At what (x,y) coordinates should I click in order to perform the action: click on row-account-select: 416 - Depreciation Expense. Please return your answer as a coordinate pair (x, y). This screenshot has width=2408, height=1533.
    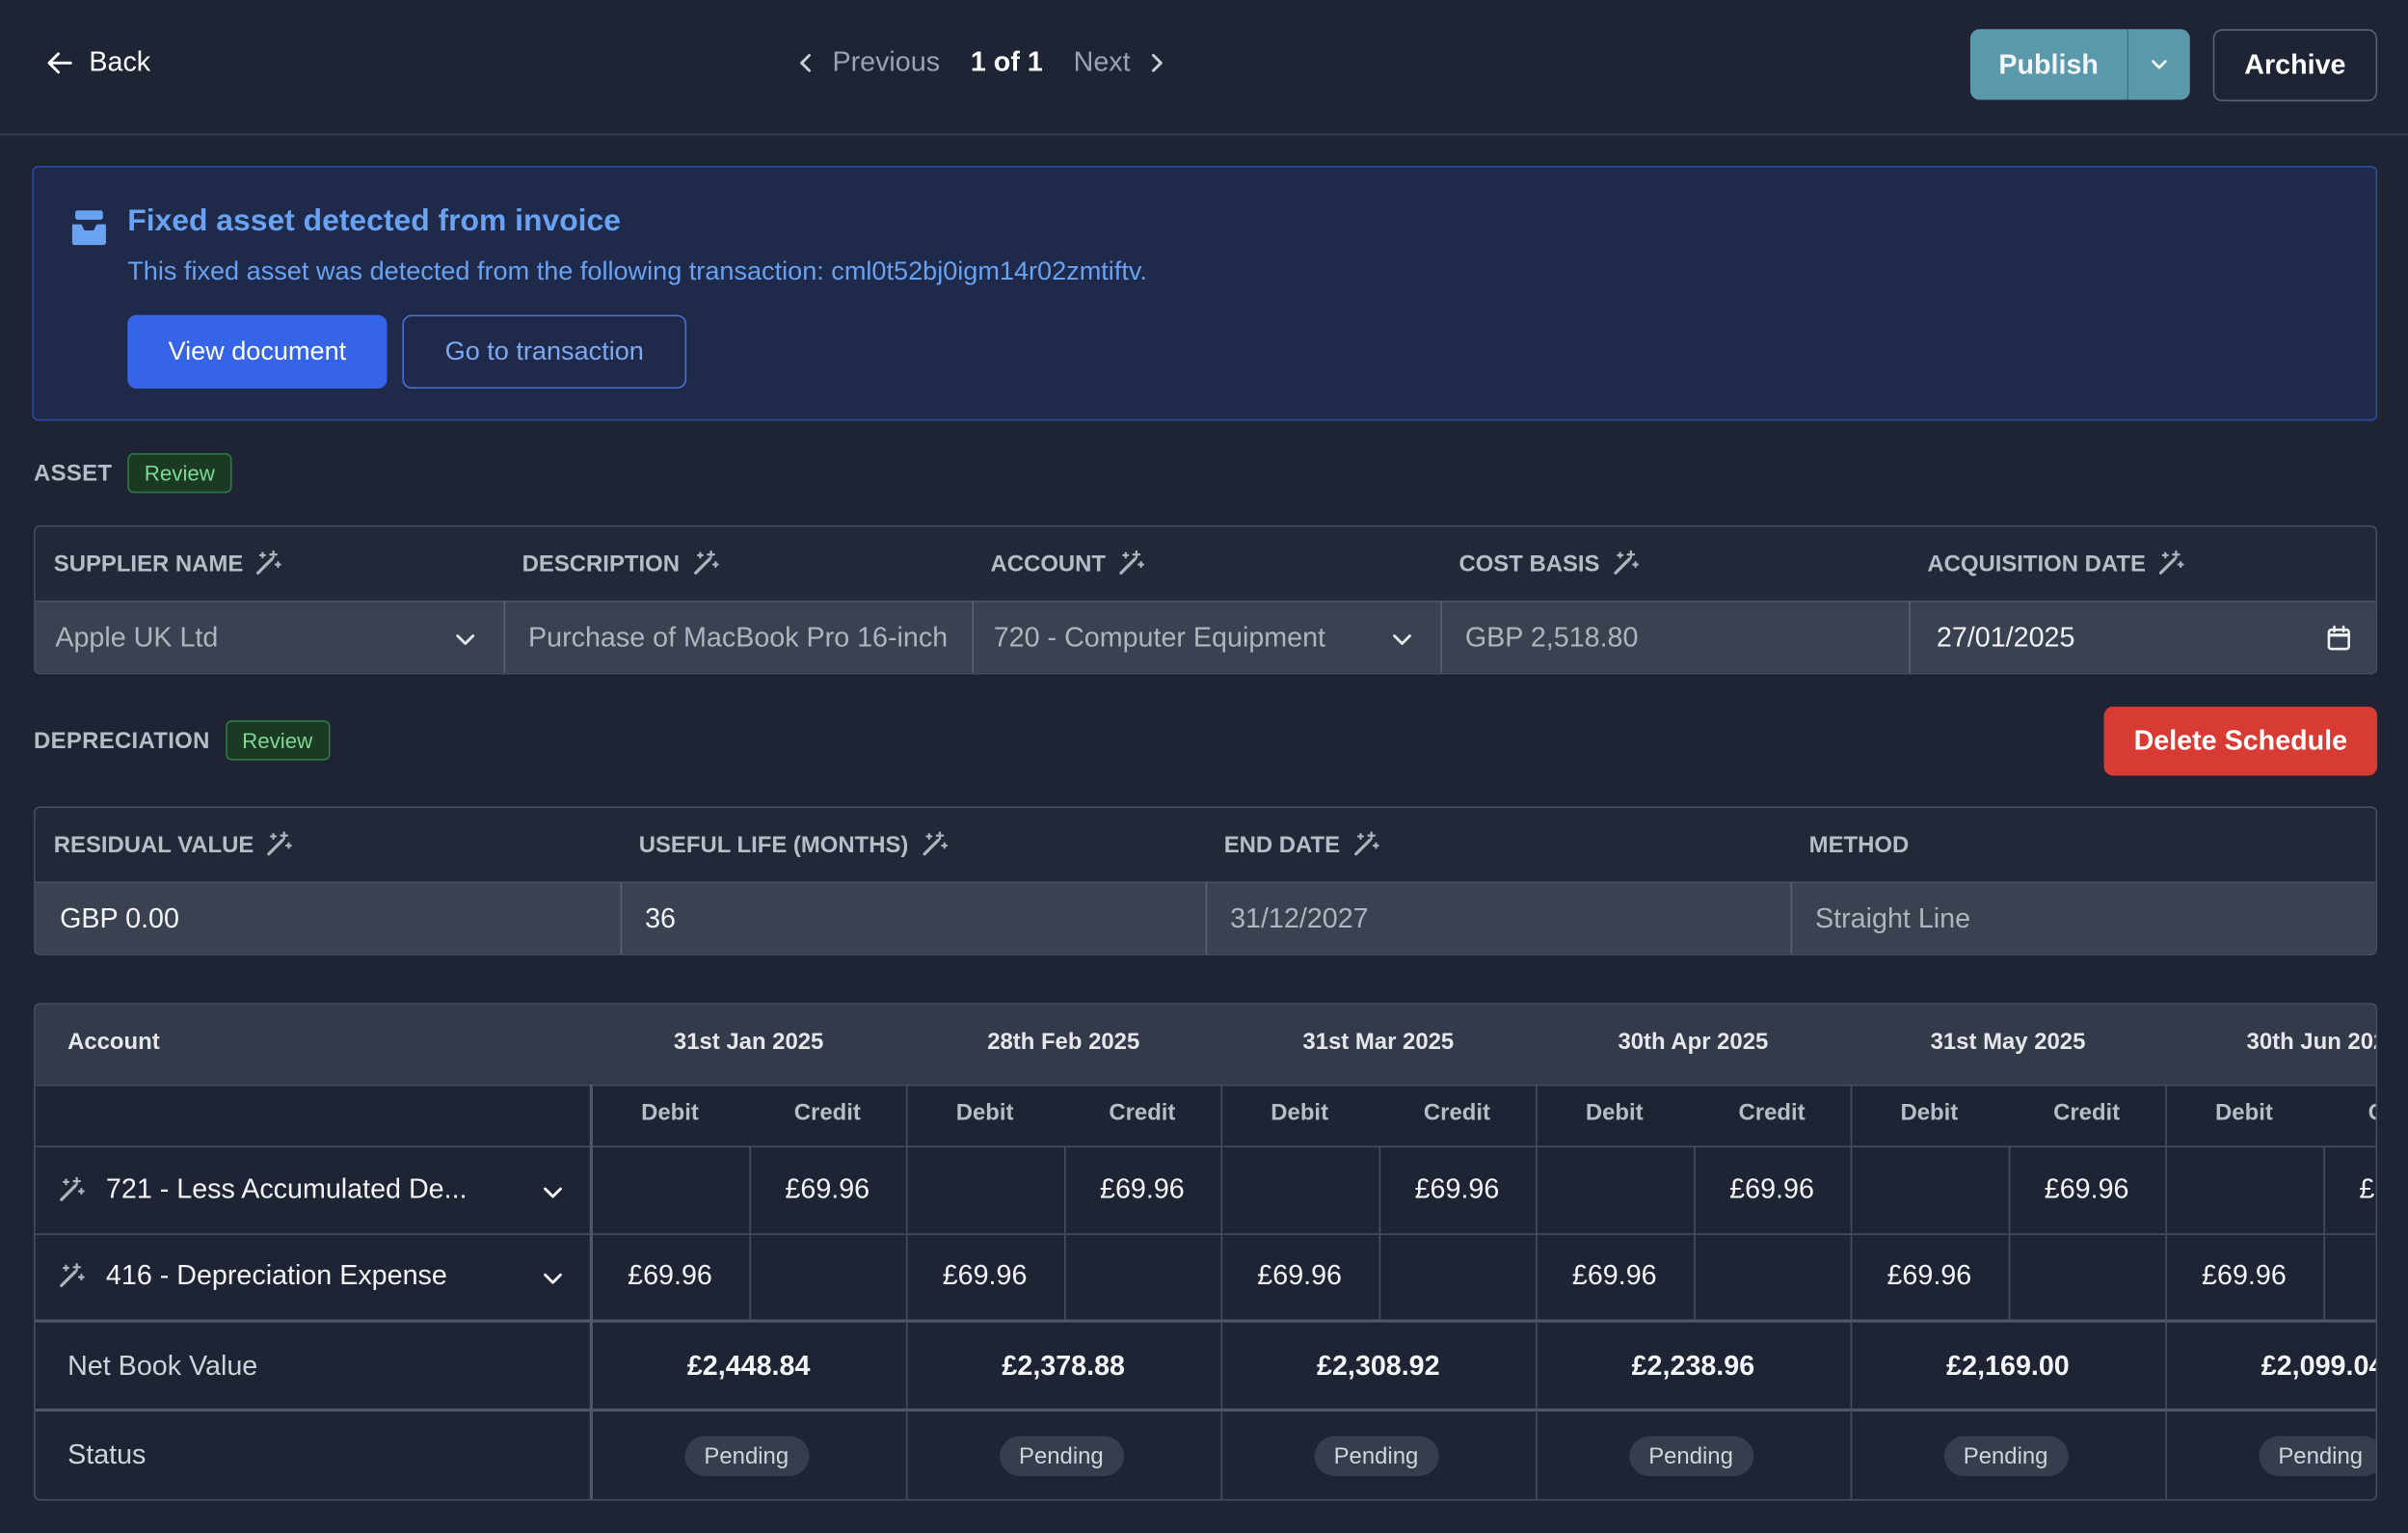
    Looking at the image, I should click on (276, 1275).